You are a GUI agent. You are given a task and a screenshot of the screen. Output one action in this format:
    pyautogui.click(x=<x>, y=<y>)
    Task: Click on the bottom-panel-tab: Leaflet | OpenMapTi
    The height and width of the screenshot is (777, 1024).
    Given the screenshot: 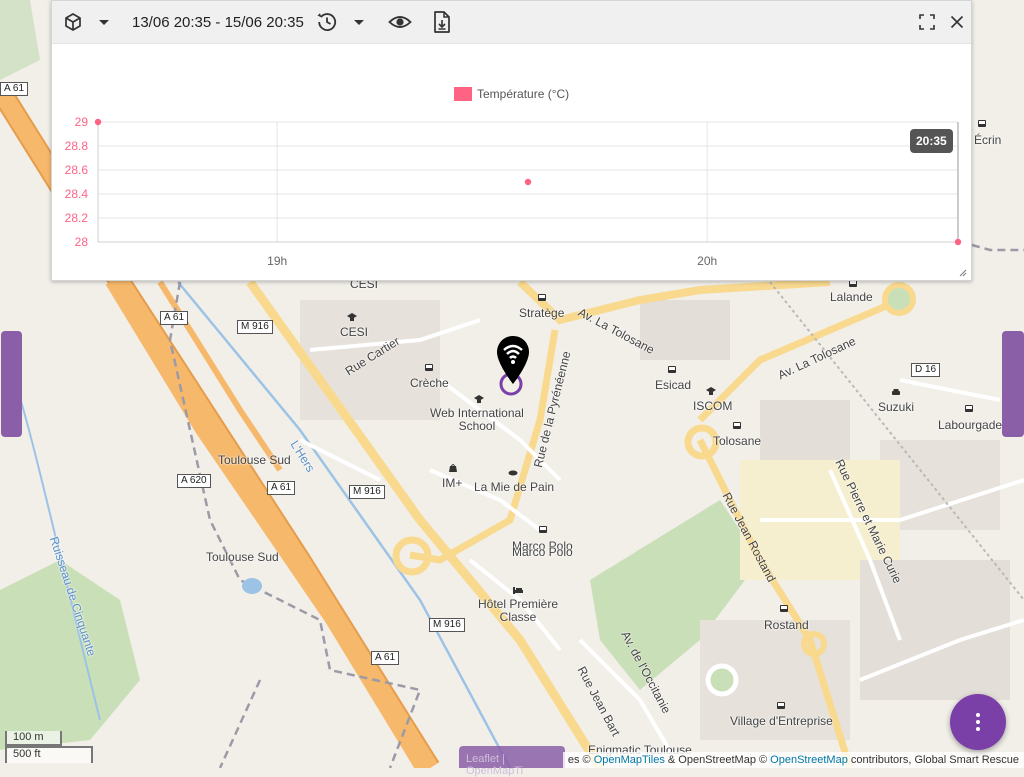 What is the action you would take?
    pyautogui.click(x=512, y=761)
    